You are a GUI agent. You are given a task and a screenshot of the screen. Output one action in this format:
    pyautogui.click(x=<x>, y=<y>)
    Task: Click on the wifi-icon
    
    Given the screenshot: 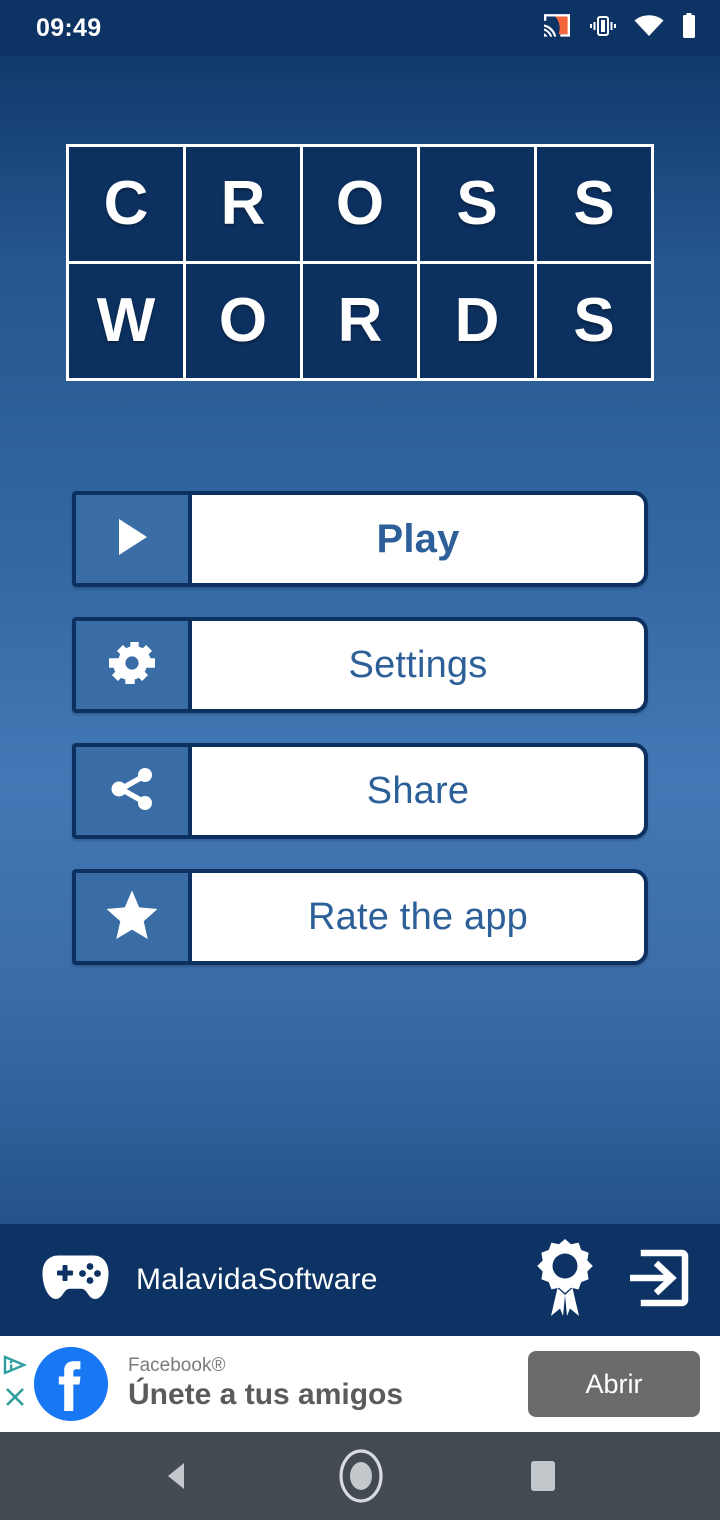 What is the action you would take?
    pyautogui.click(x=649, y=28)
    